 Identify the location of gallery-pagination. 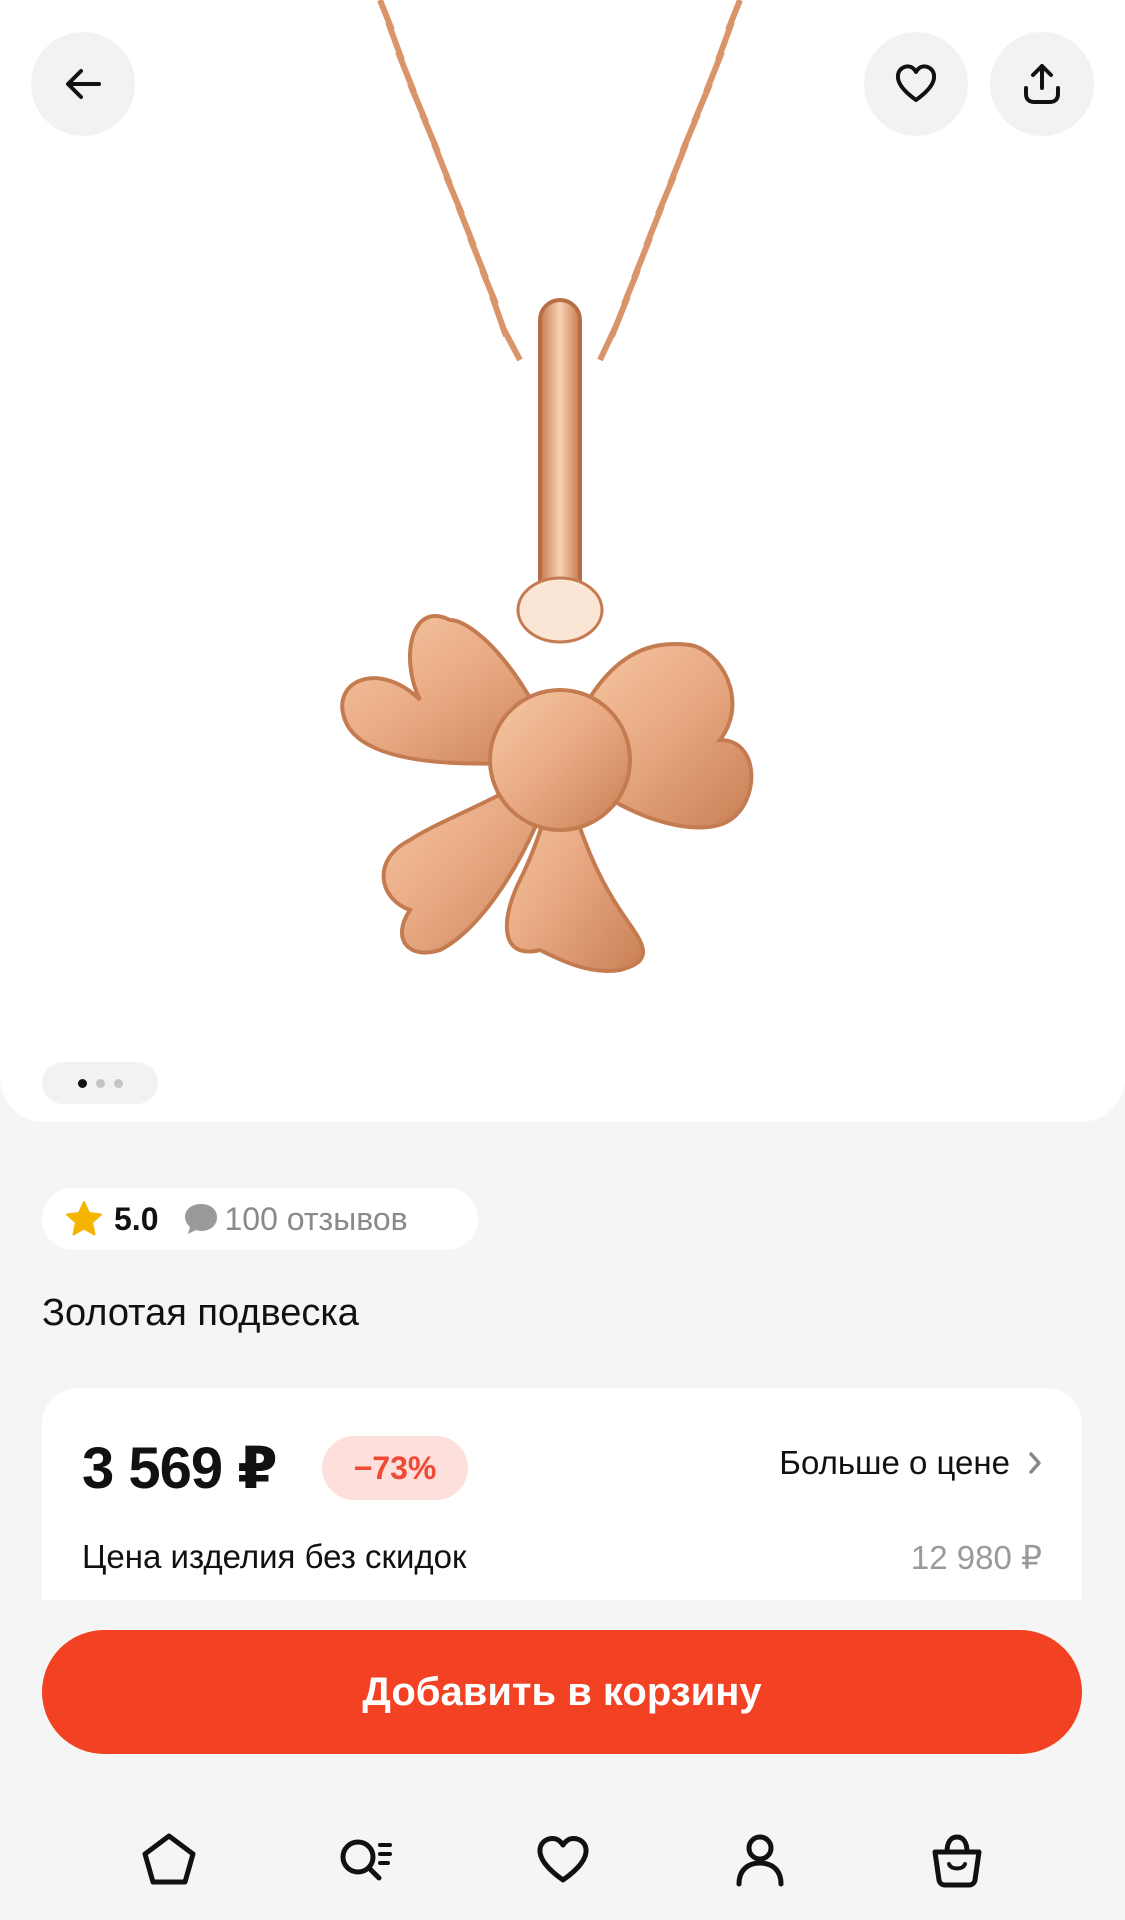
(100, 1083).